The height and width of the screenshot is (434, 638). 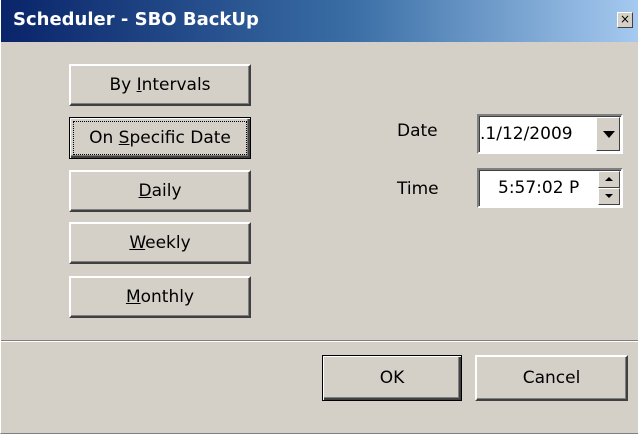 I want to click on cancel-button: Cancel, so click(x=551, y=378).